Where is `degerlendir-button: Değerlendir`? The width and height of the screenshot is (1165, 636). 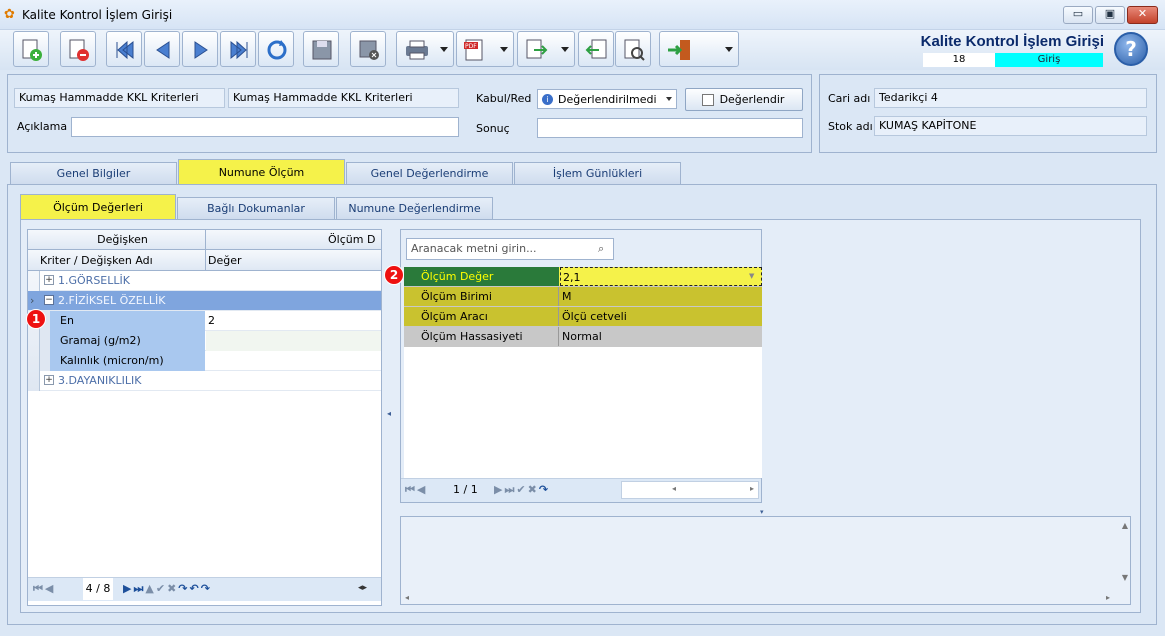 degerlendir-button: Değerlendir is located at coordinates (744, 99).